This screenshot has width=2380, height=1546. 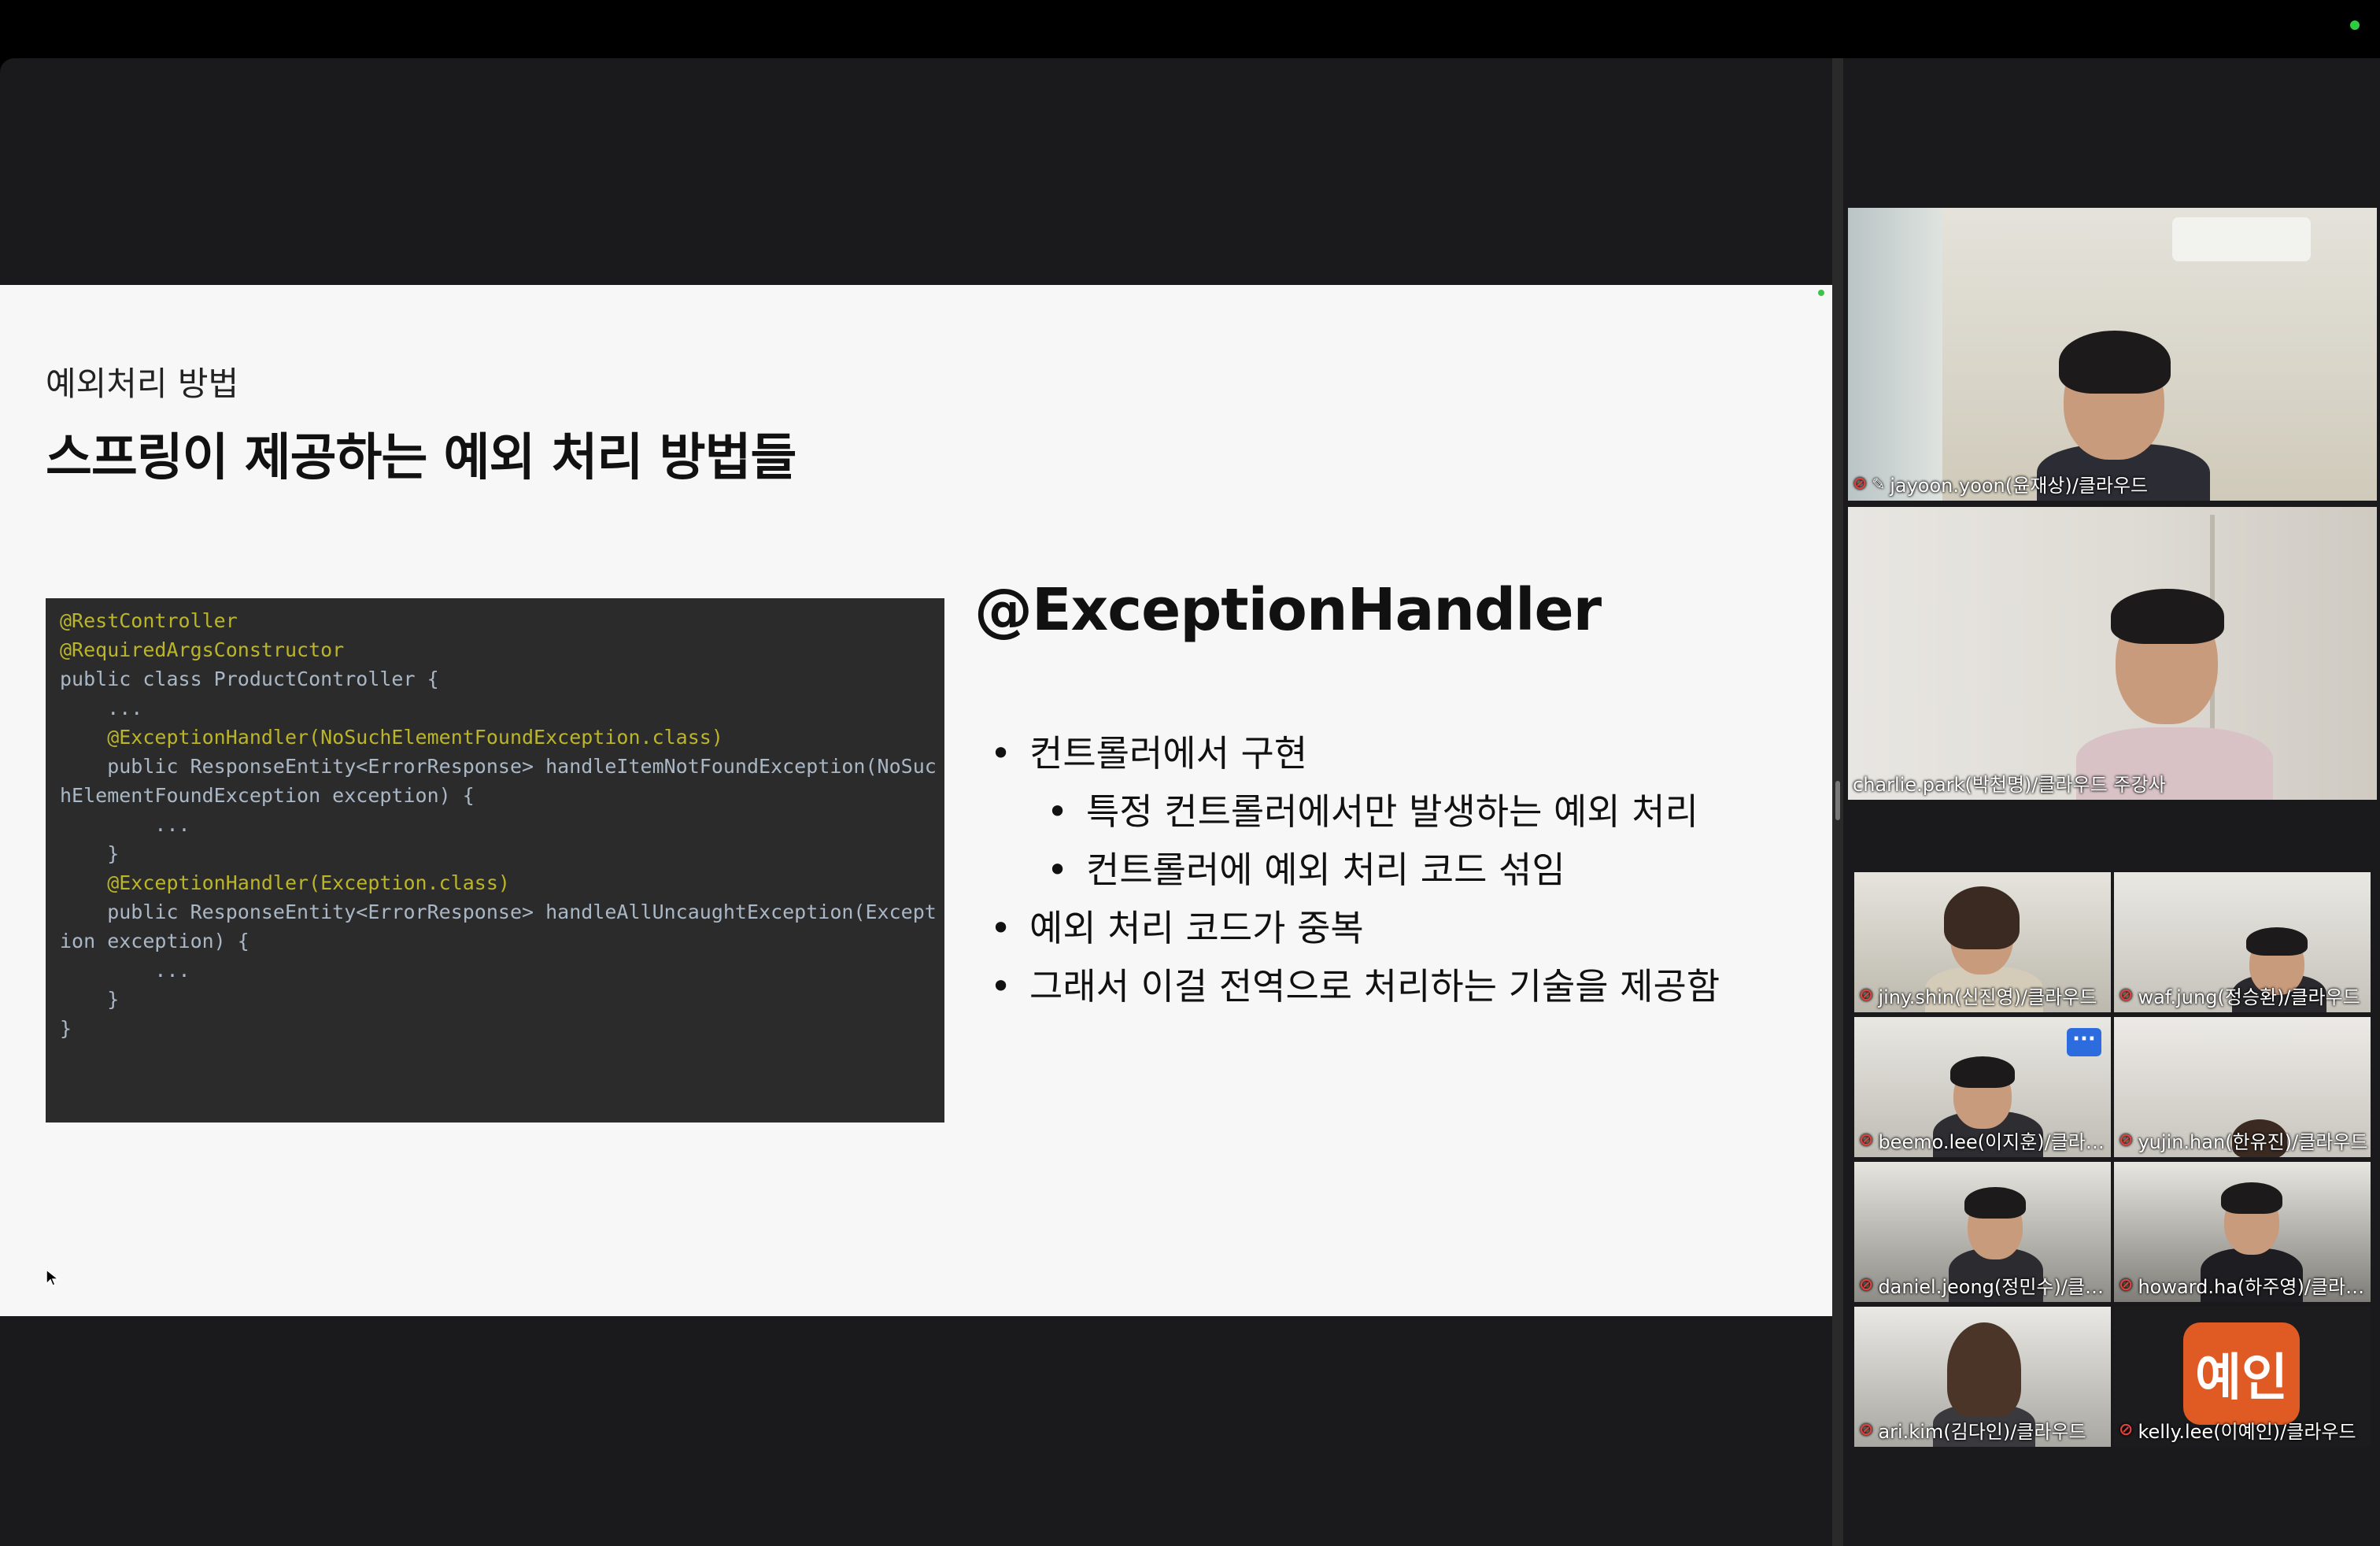 What do you see at coordinates (1355, 928) in the screenshot?
I see `bullet-item: 예외 처리 코드가 중복` at bounding box center [1355, 928].